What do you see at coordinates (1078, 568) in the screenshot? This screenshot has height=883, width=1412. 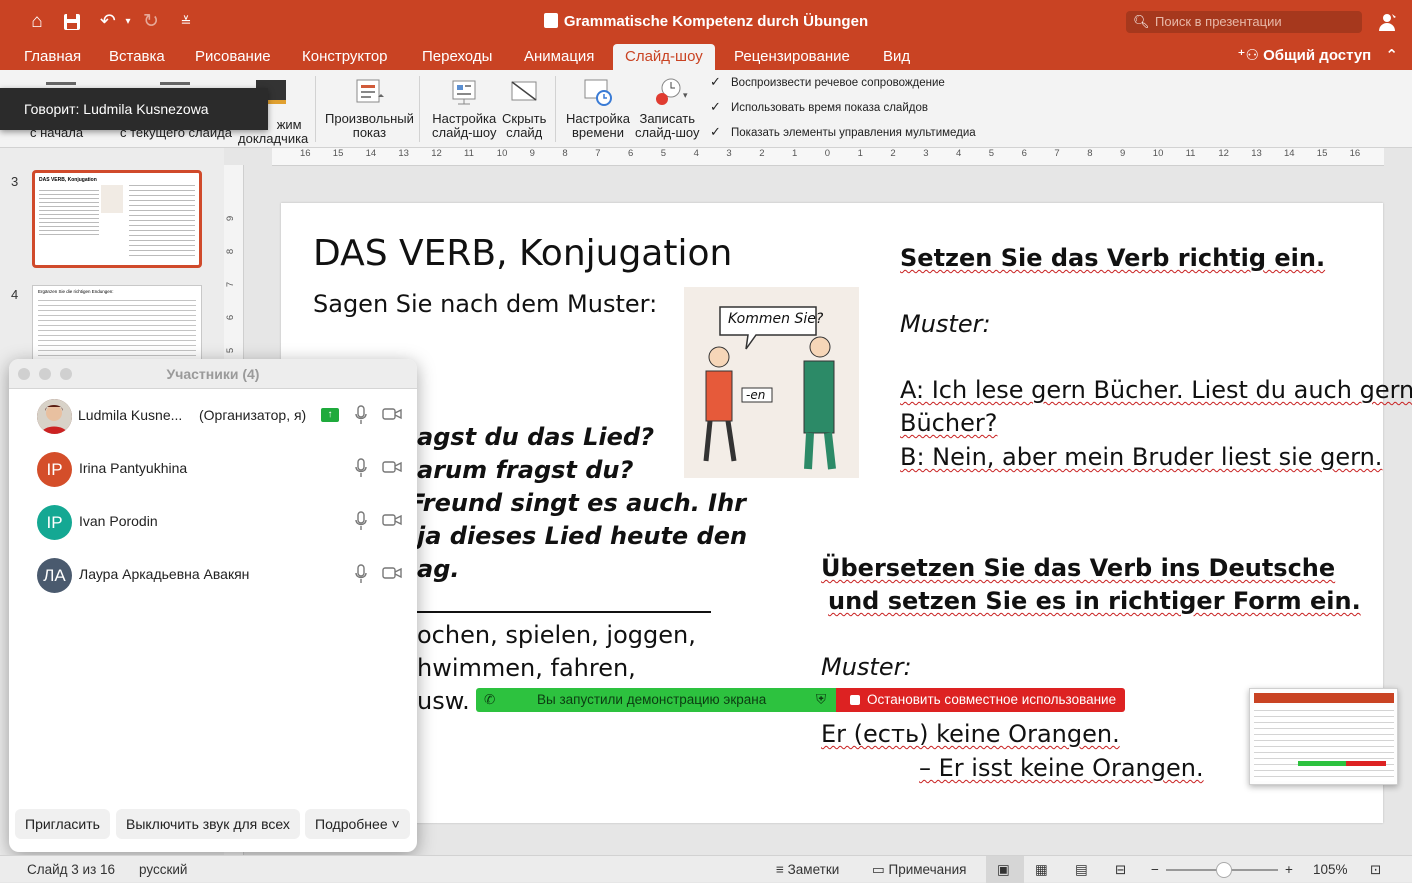 I see `translate-heading-1: Übersetzen Sie das Verb ins Deutsche` at bounding box center [1078, 568].